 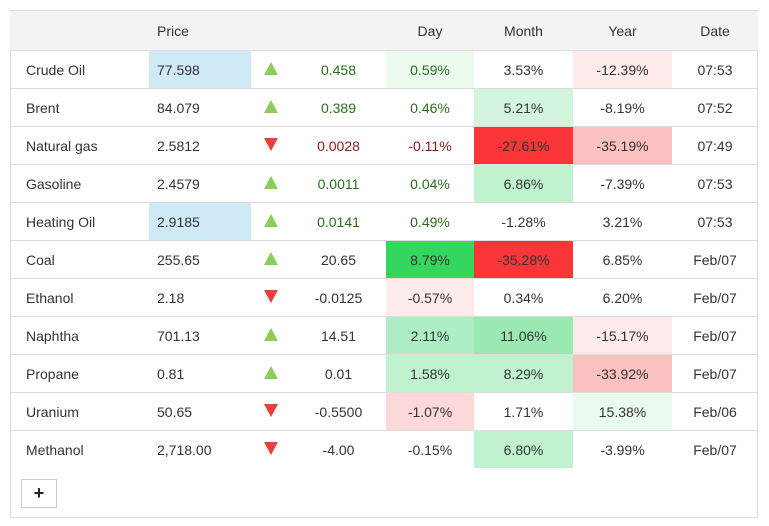 I want to click on price-cell: 255.65, so click(x=200, y=259).